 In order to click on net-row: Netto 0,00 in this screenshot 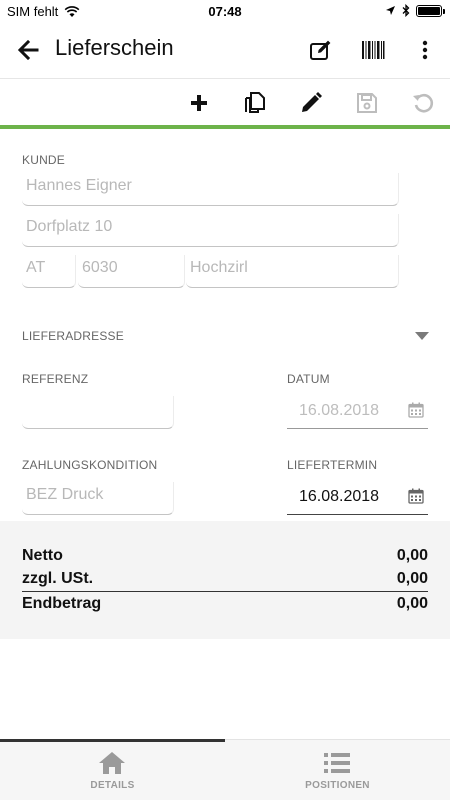, I will do `click(225, 557)`.